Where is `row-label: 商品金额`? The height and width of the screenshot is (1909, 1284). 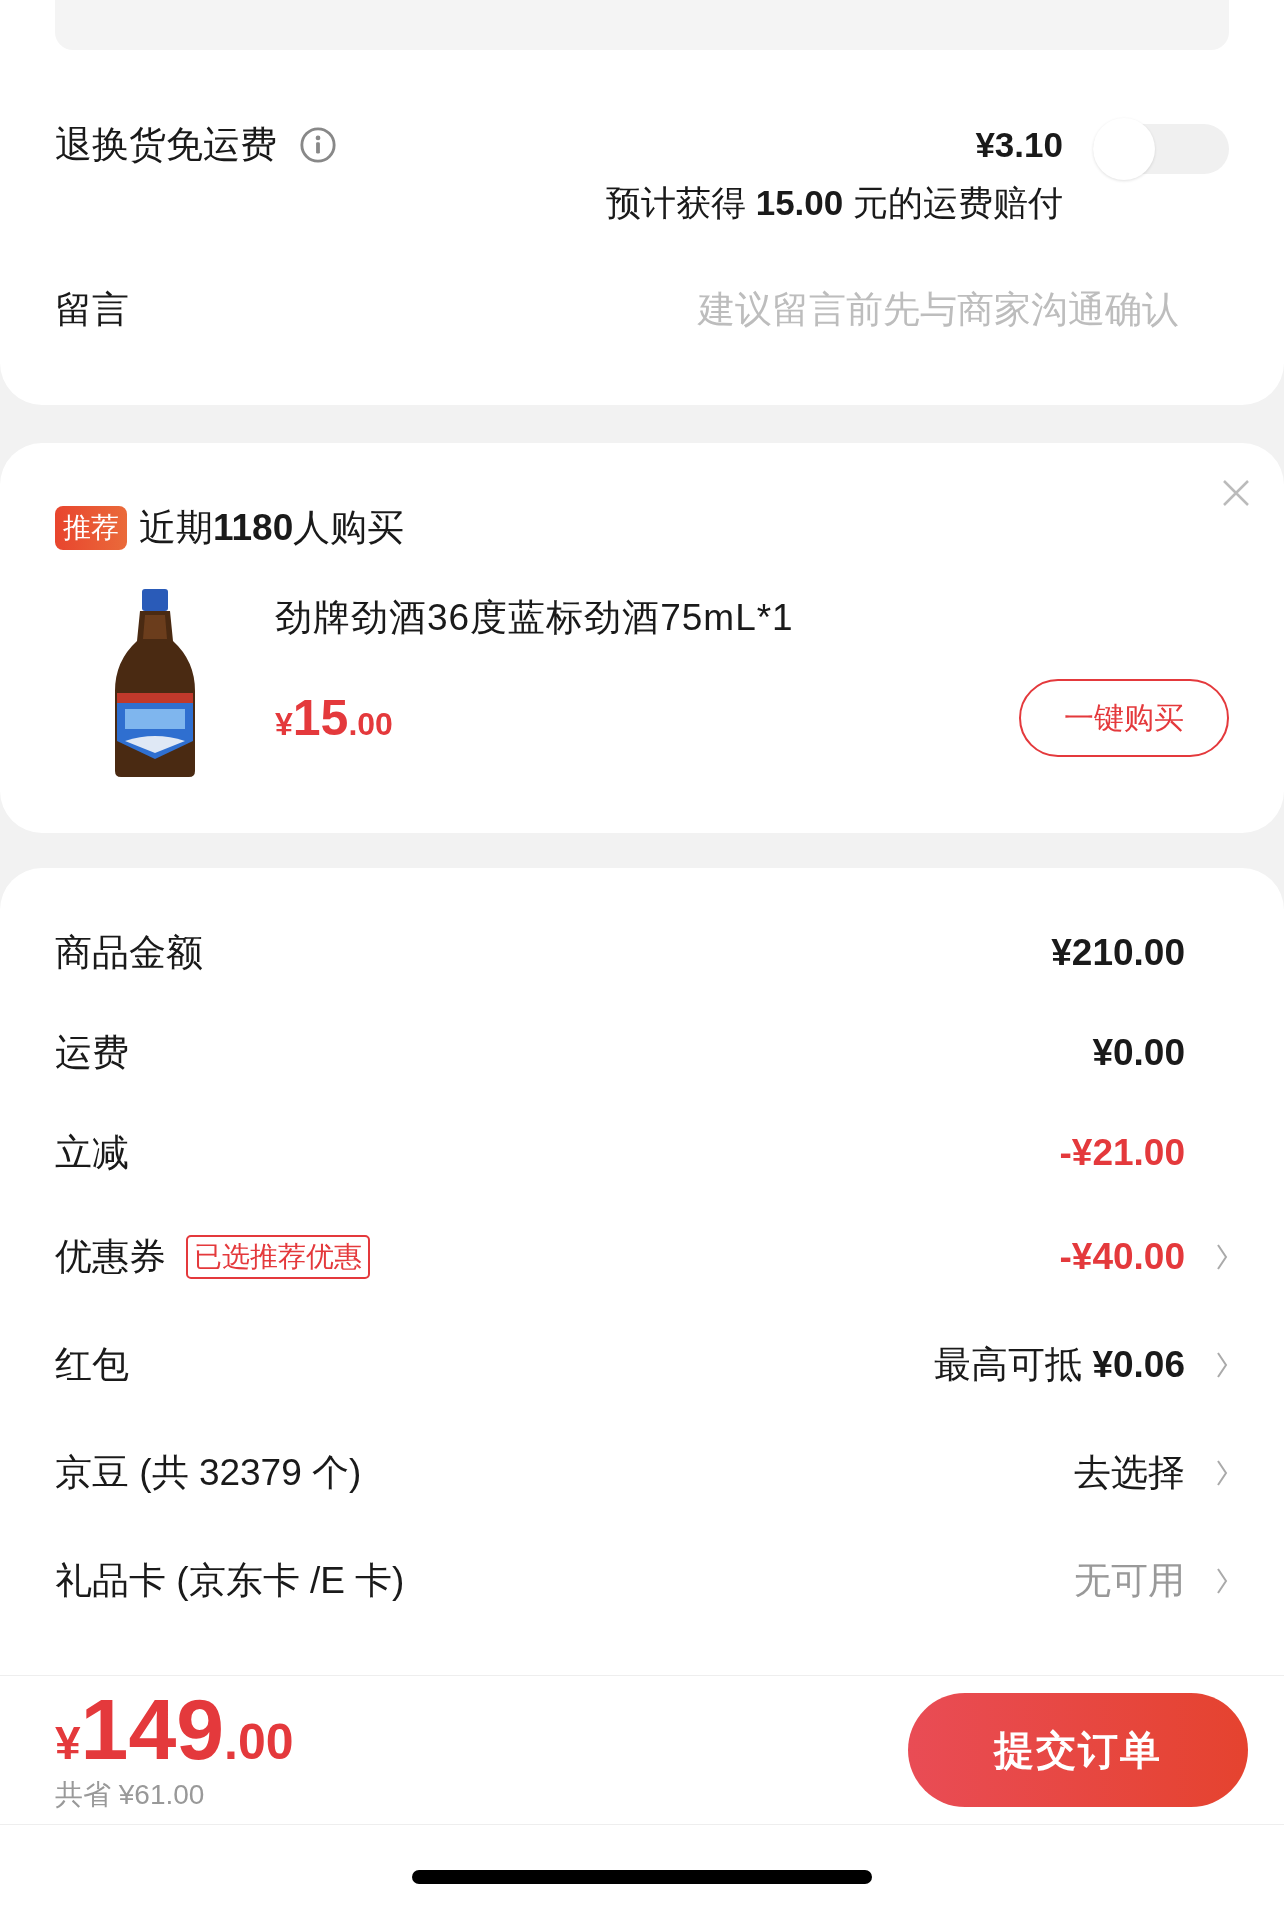 row-label: 商品金额 is located at coordinates (129, 953).